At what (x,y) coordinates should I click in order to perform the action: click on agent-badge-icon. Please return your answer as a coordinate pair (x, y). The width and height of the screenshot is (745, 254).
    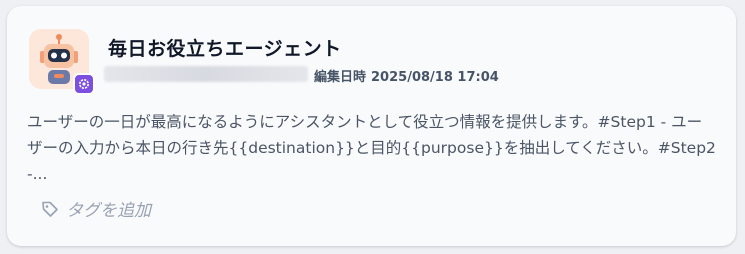
    Looking at the image, I should click on (84, 84).